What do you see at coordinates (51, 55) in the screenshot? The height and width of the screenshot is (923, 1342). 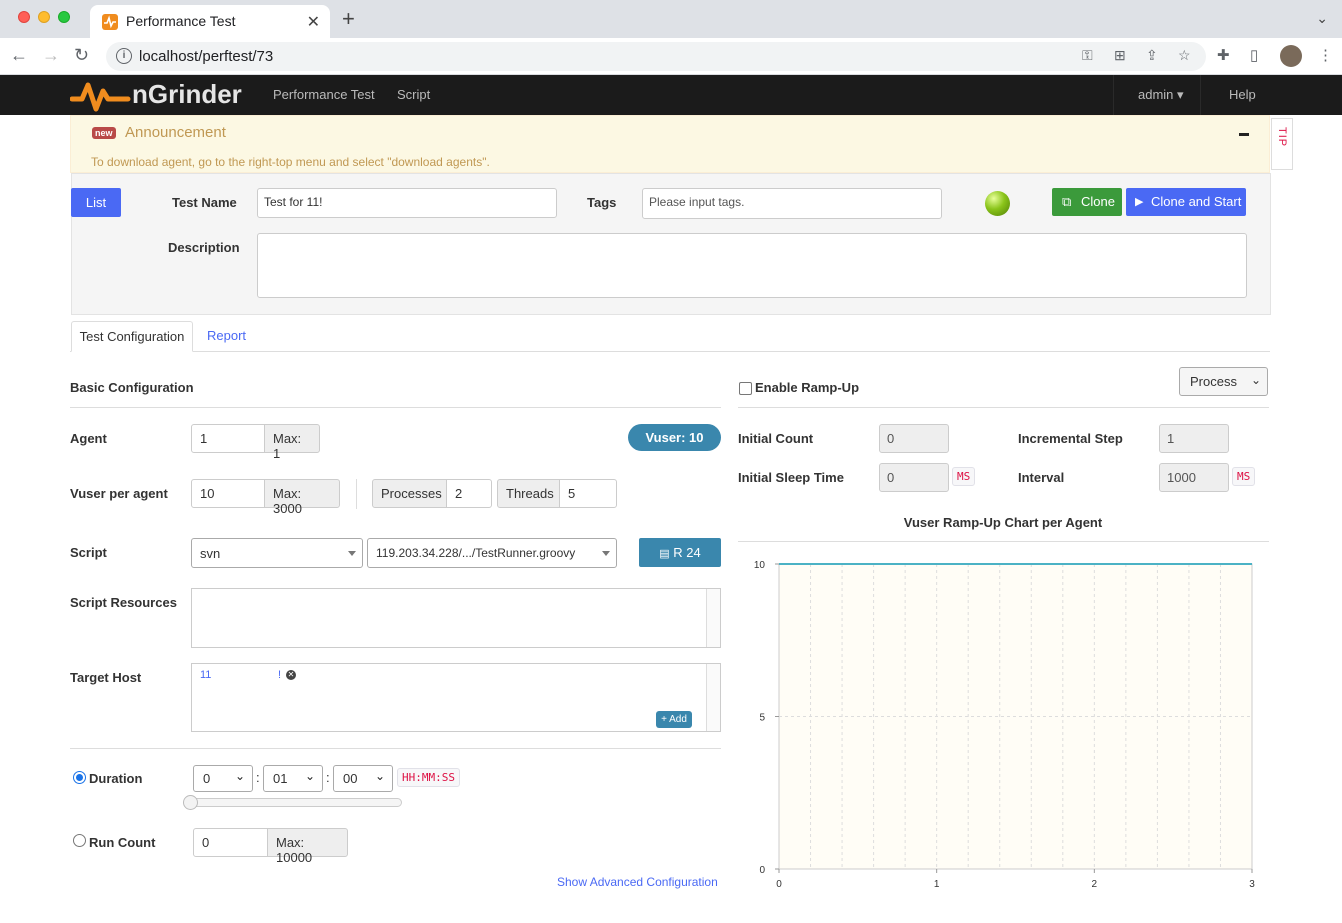 I see `forward-arrow-icon: →` at bounding box center [51, 55].